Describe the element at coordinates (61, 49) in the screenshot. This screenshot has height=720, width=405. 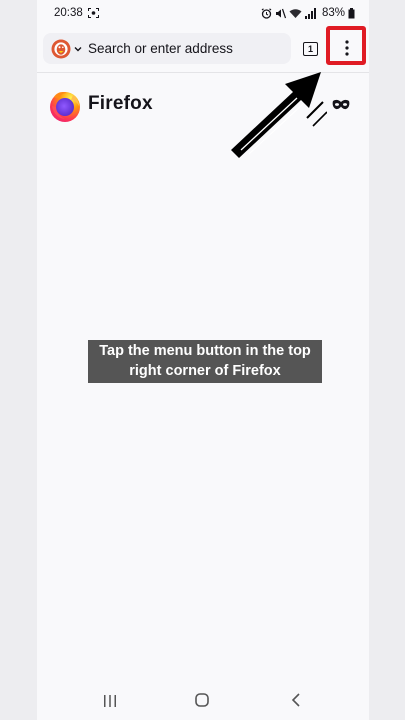
I see `duckduckgo-icon` at that location.